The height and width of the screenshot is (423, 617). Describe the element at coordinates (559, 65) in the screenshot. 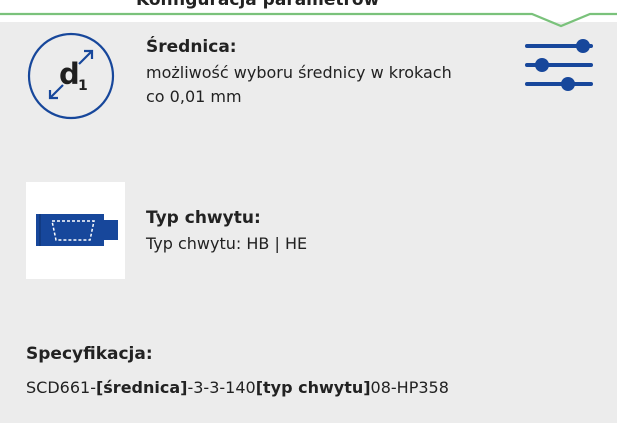

I see `sliders-icon` at that location.